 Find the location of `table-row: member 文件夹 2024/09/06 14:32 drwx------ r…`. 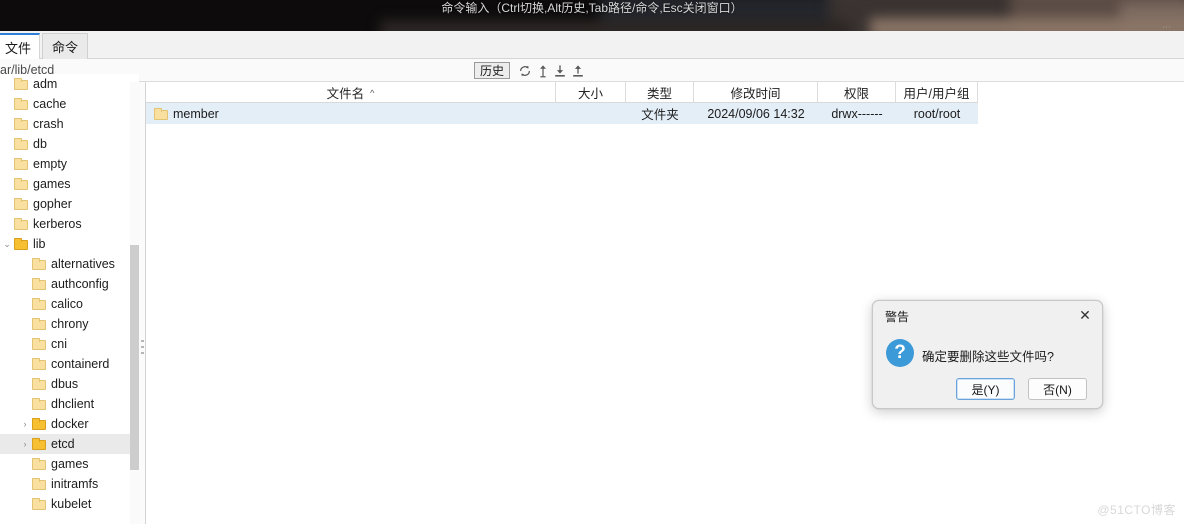

table-row: member 文件夹 2024/09/06 14:32 drwx------ r… is located at coordinates (562, 113).